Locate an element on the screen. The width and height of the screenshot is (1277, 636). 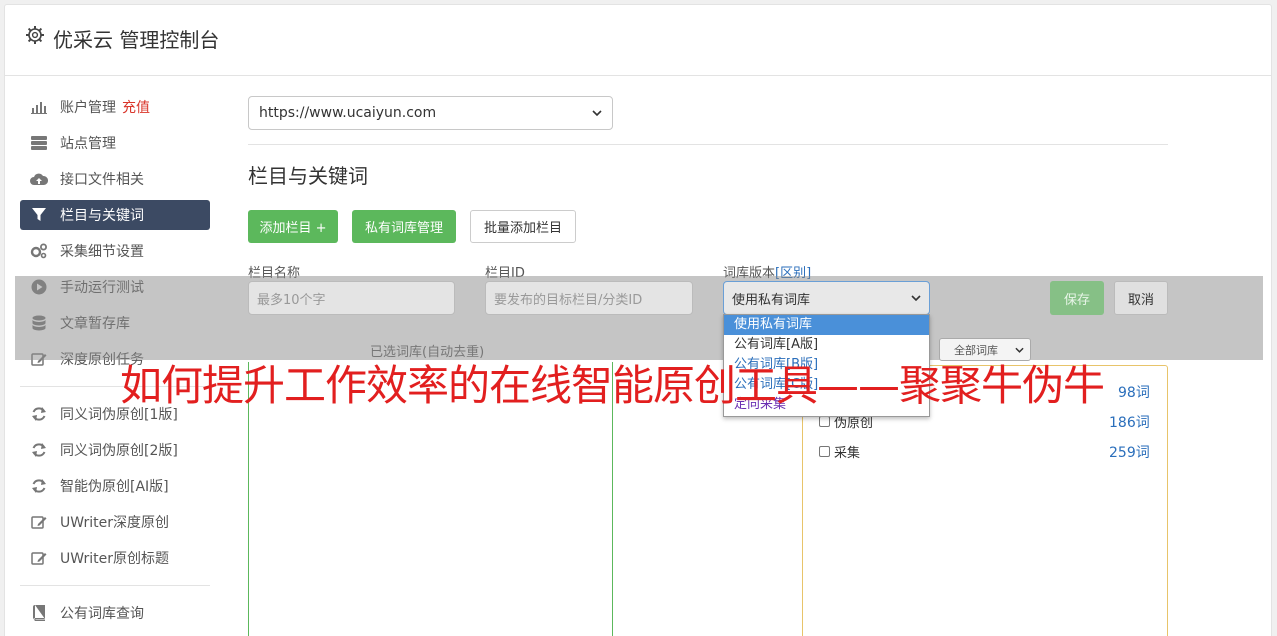
sidebar-item-label: 接口文件相关 is located at coordinates (102, 180).